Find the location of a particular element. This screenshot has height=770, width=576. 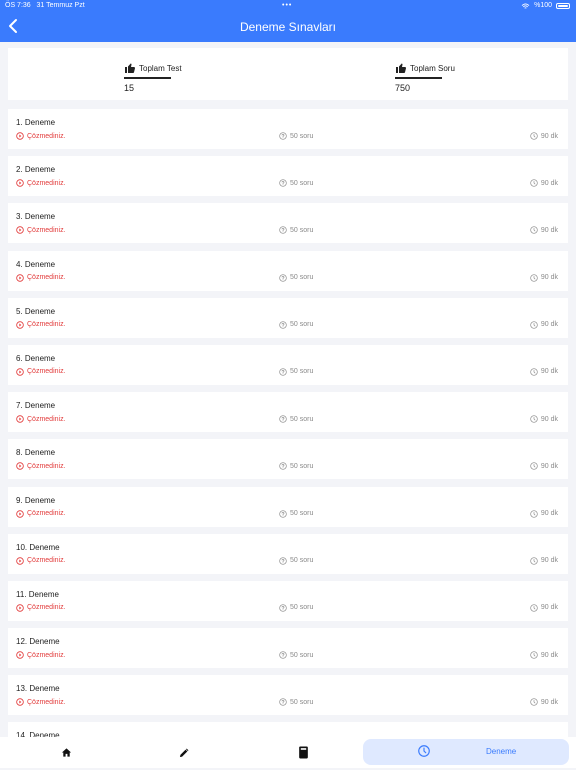

page-title: Deneme Sınavları is located at coordinates (288, 27).